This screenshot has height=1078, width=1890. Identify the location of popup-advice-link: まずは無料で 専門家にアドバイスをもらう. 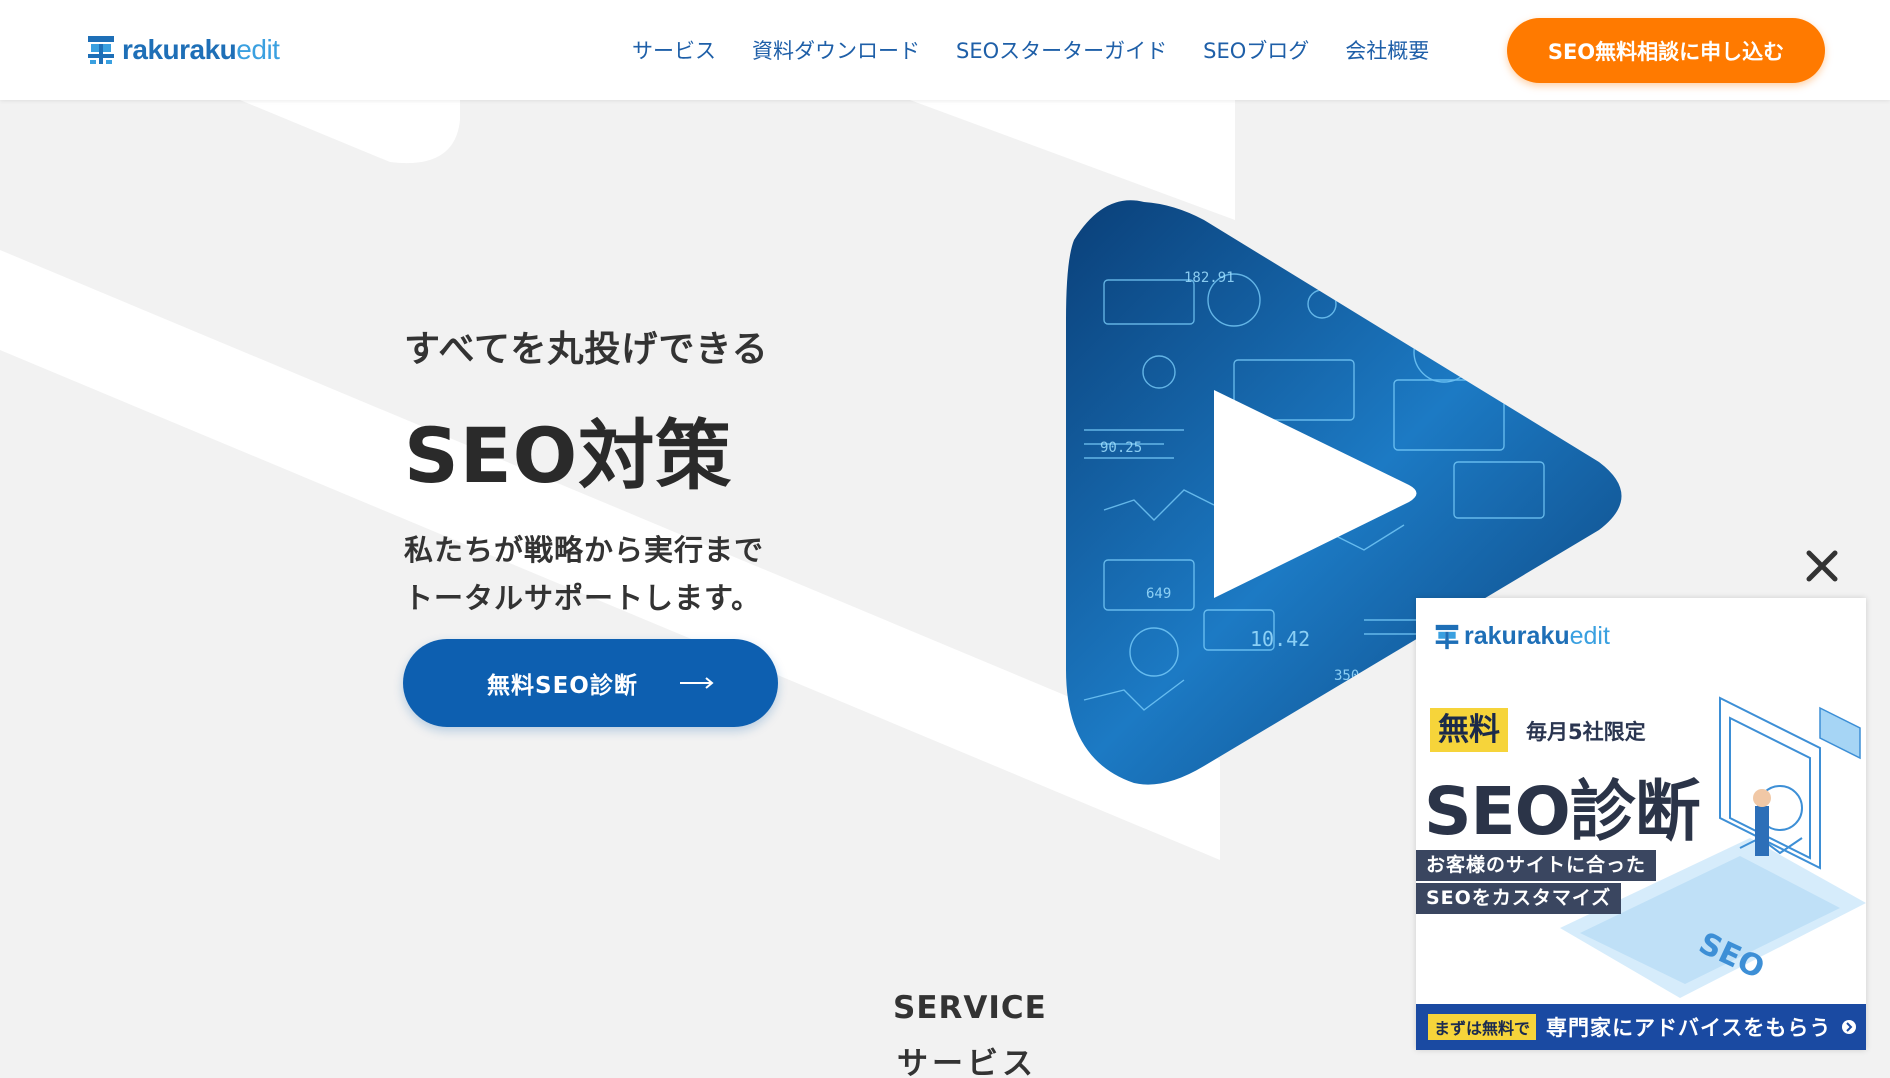
(1641, 1027).